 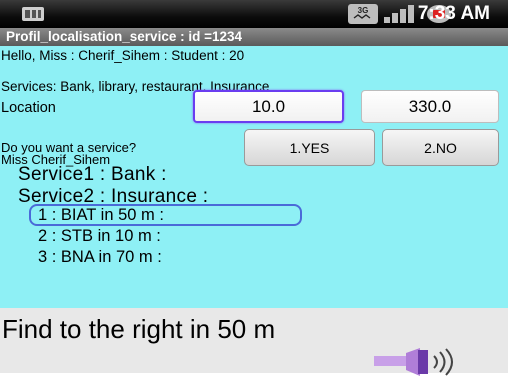 I want to click on speaker-sound-icon, so click(x=427, y=362).